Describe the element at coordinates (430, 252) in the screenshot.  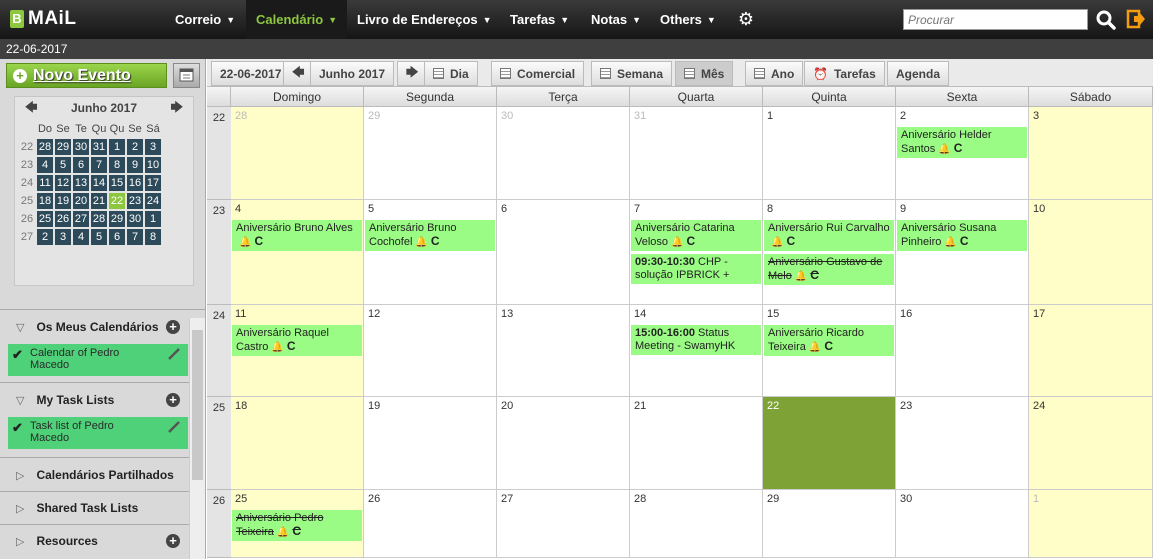
I see `day-cell: 5 Aniversário Bruno Cochofel 🔔 C` at that location.